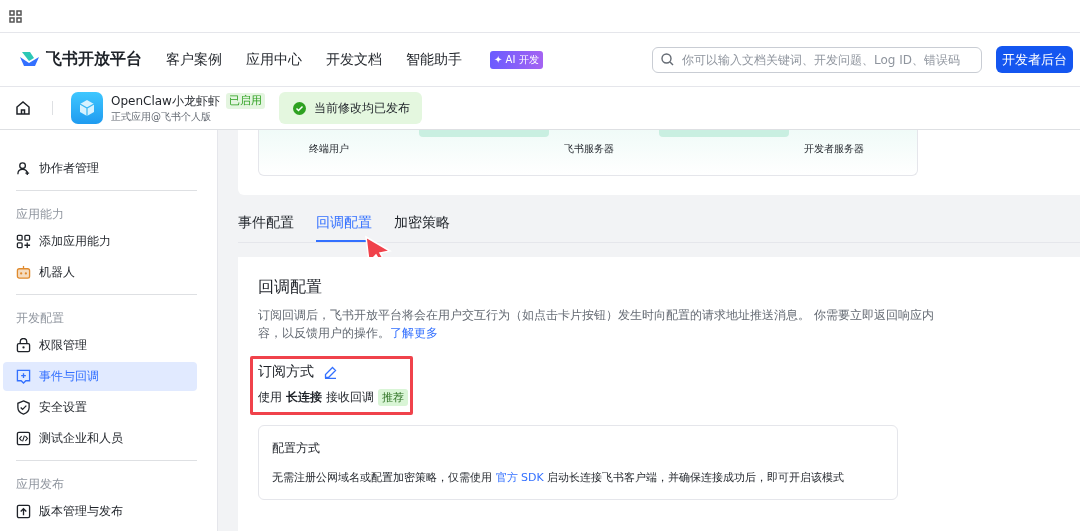 This screenshot has height=531, width=1080. Describe the element at coordinates (23, 168) in the screenshot. I see `user-add-icon` at that location.